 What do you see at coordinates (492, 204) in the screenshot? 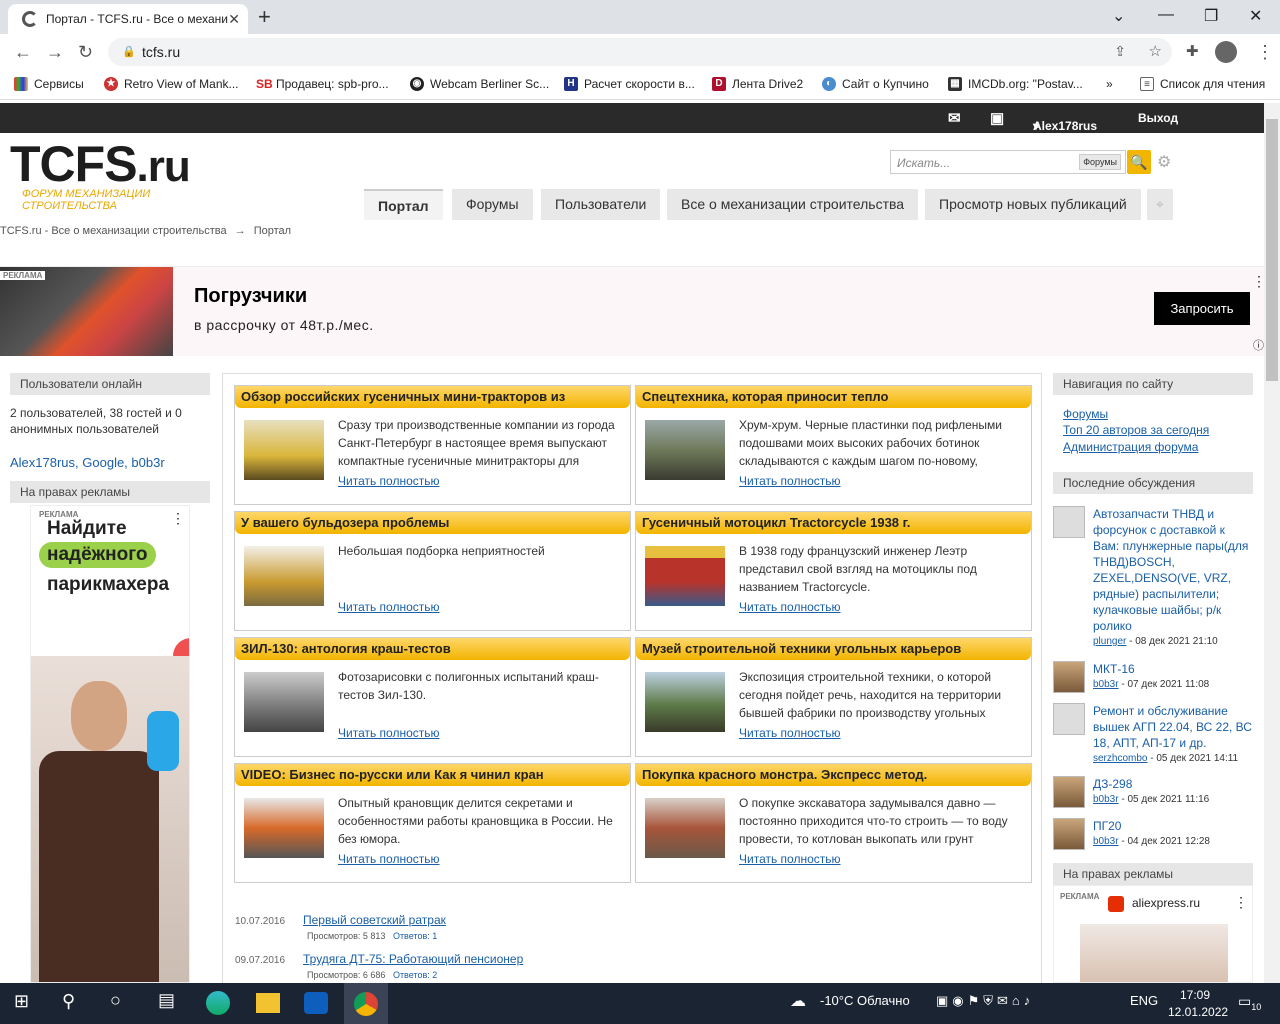
I see `tab-forums: Форумы` at bounding box center [492, 204].